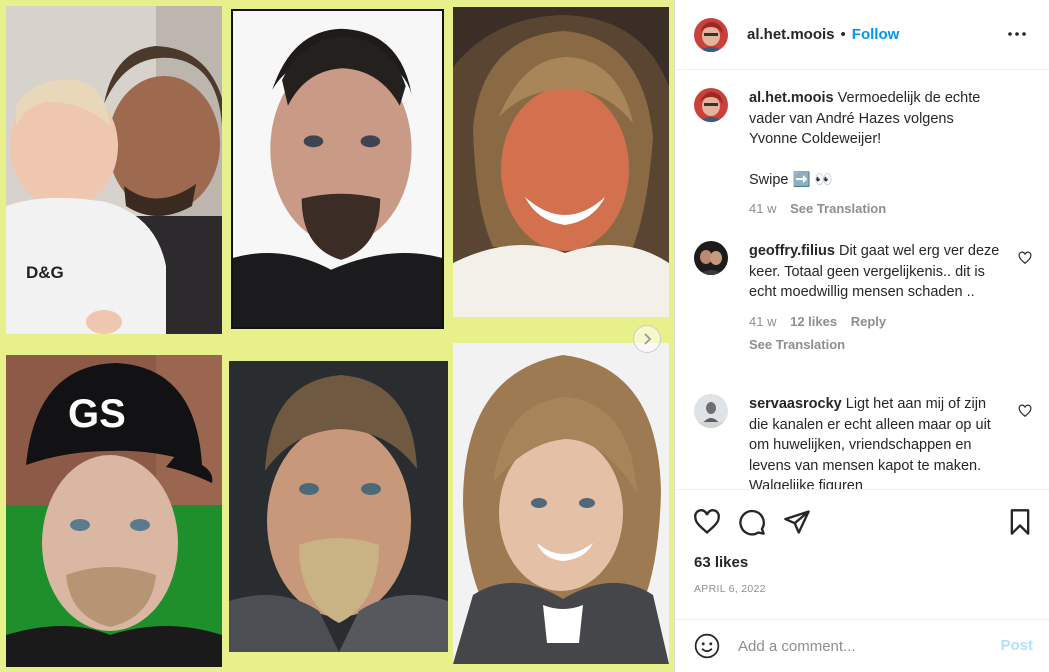 This screenshot has width=1049, height=672. I want to click on comment-input, so click(863, 646).